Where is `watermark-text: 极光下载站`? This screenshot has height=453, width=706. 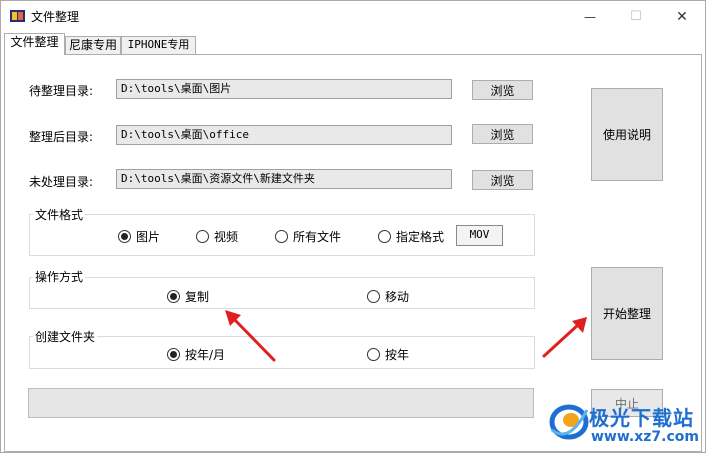
watermark-text: 极光下载站 is located at coordinates (641, 418).